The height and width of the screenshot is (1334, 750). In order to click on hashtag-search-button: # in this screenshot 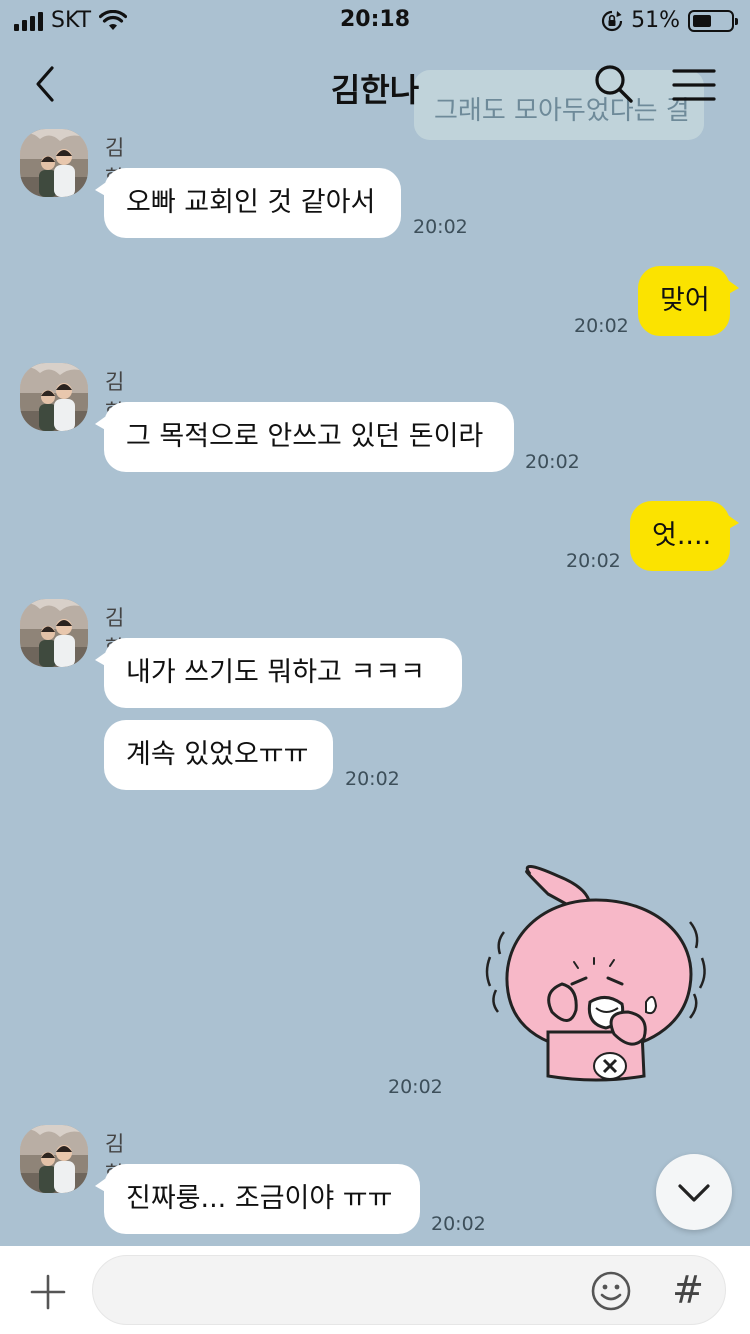, I will do `click(688, 1290)`.